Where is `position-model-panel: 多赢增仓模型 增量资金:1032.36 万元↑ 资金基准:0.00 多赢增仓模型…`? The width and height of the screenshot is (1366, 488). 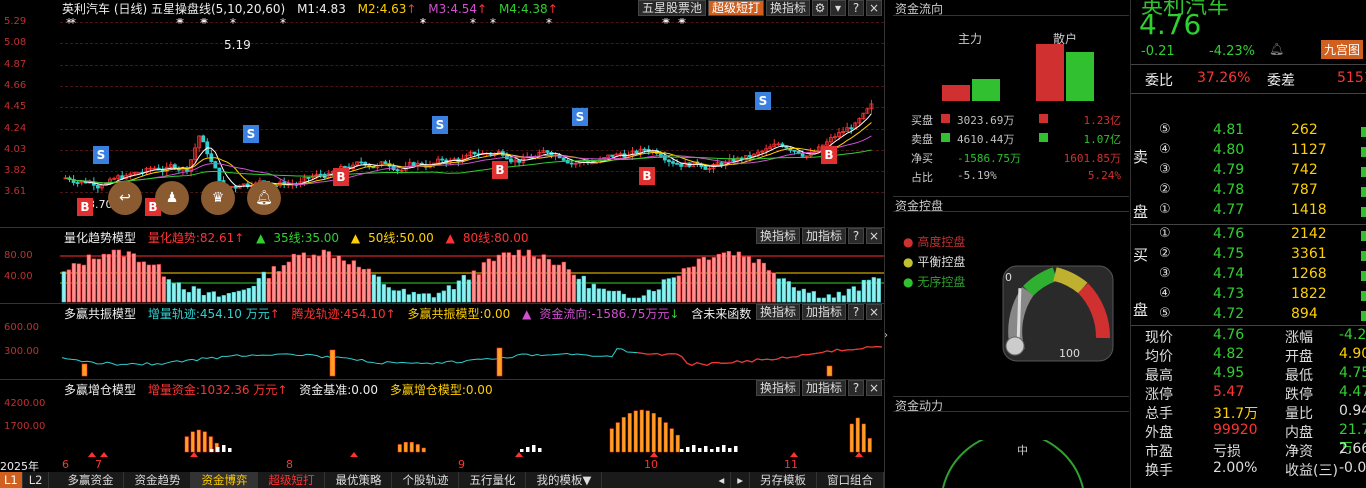 position-model-panel: 多赢增仓模型 增量资金:1032.36 万元↑ 资金基准:0.00 多赢增仓模型… is located at coordinates (442, 419).